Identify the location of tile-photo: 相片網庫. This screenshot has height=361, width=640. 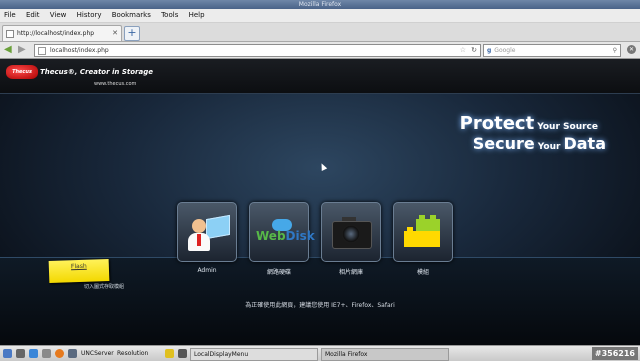
(351, 239).